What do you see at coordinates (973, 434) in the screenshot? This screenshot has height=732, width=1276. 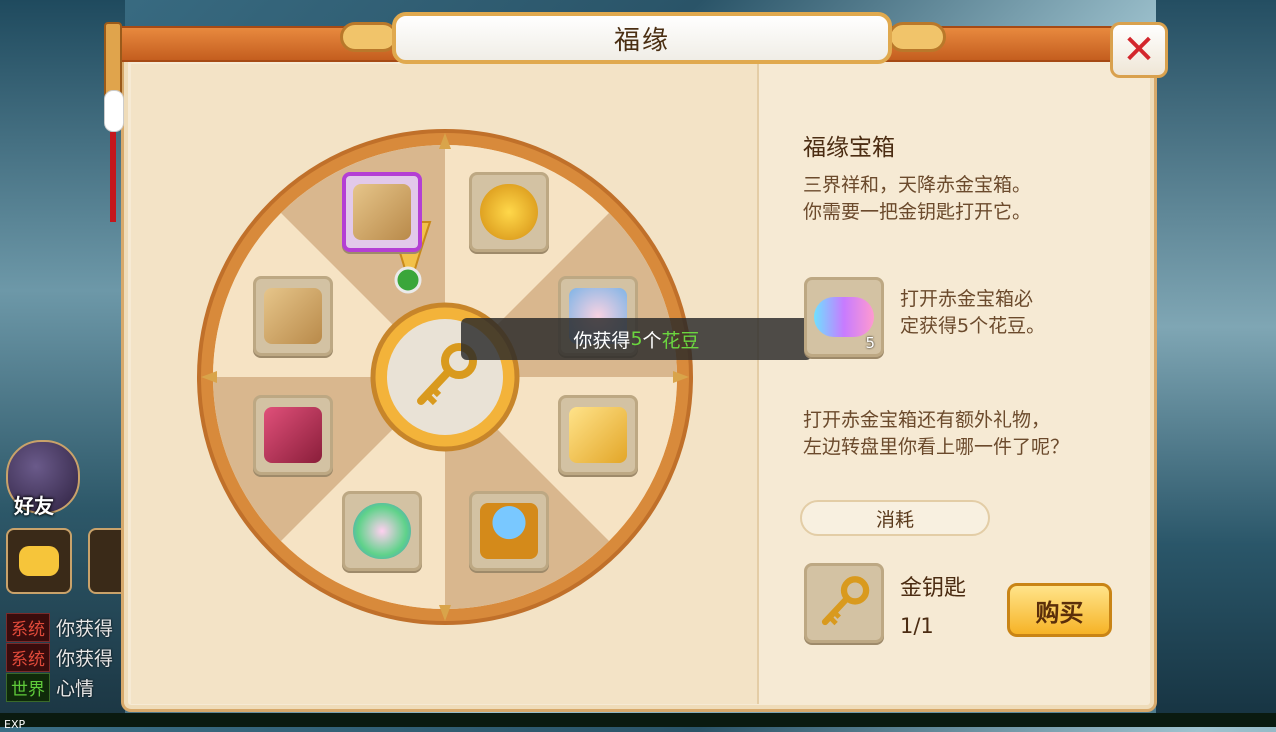 I see `extra-gift-description: 打开赤金宝箱还有额外礼物， 左边转盘里你看上哪一件了呢？` at bounding box center [973, 434].